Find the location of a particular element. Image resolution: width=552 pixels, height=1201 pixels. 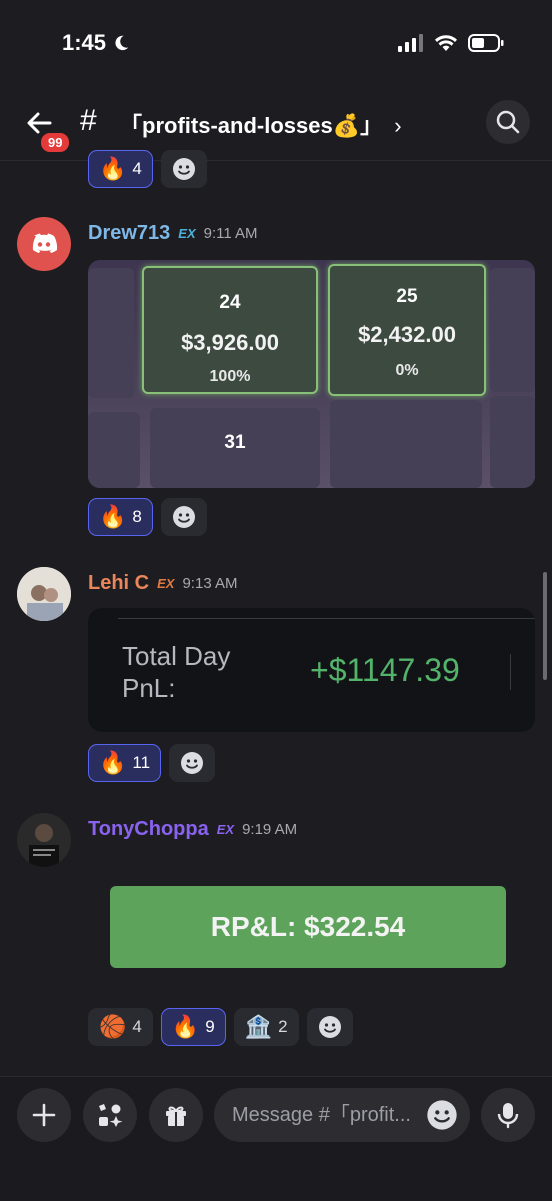

bank-emoji: 🏦 is located at coordinates (258, 1026).